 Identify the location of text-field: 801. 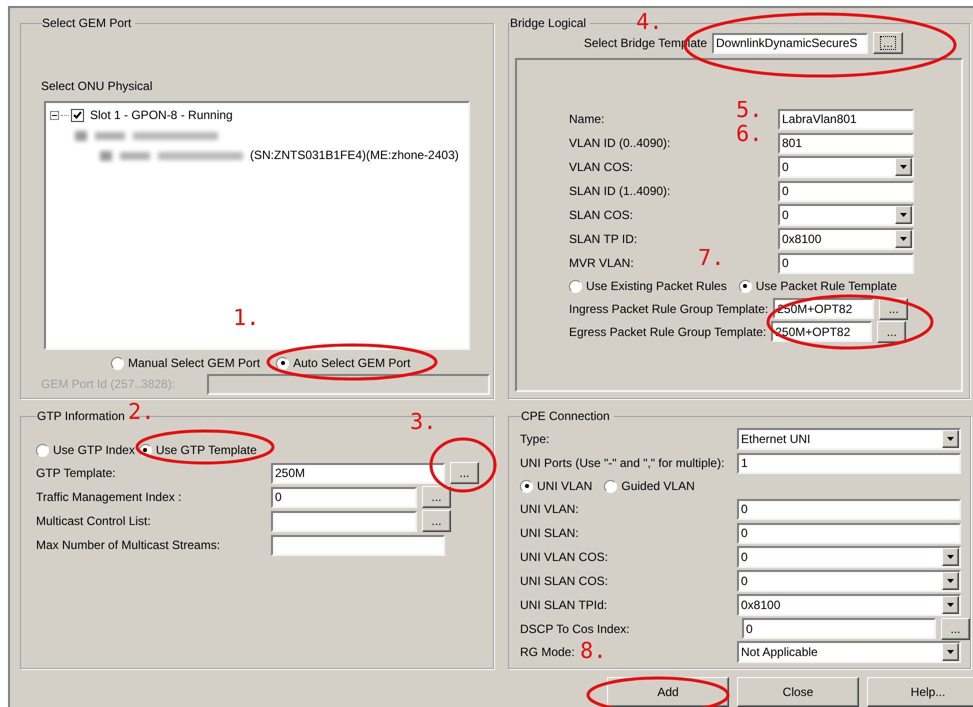
(846, 143).